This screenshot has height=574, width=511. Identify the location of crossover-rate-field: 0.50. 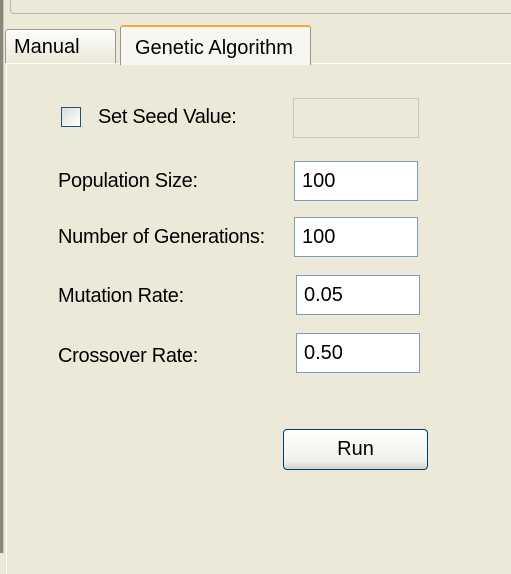
(358, 353).